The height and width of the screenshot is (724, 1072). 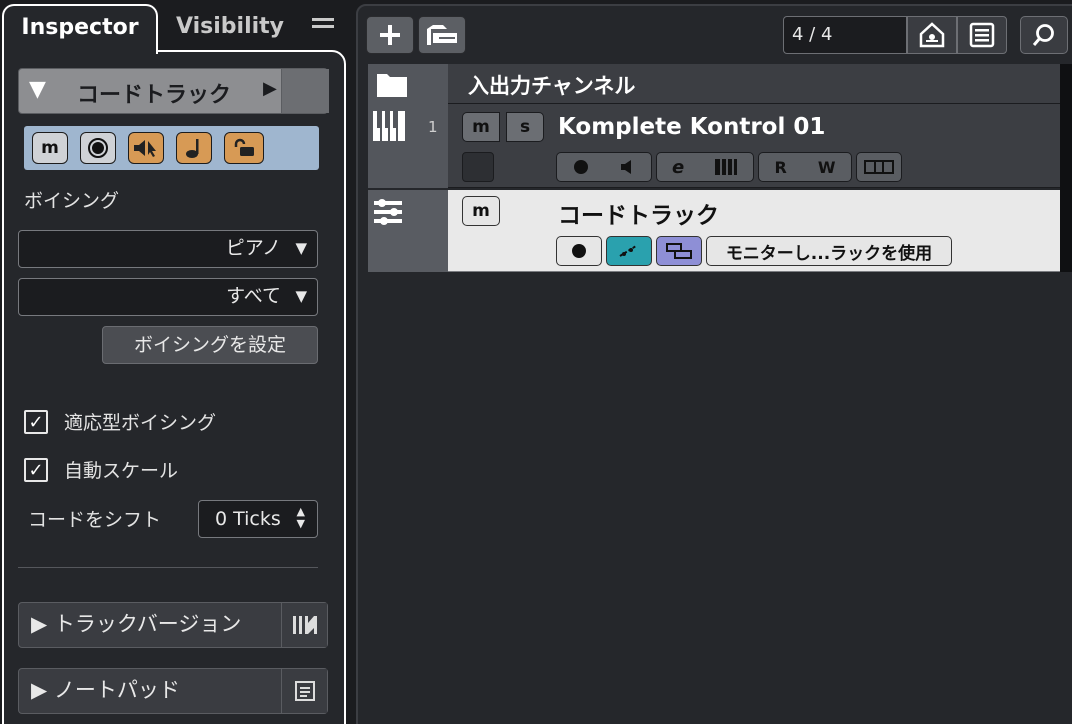 I want to click on edit-instrument-button: e, so click(x=678, y=167).